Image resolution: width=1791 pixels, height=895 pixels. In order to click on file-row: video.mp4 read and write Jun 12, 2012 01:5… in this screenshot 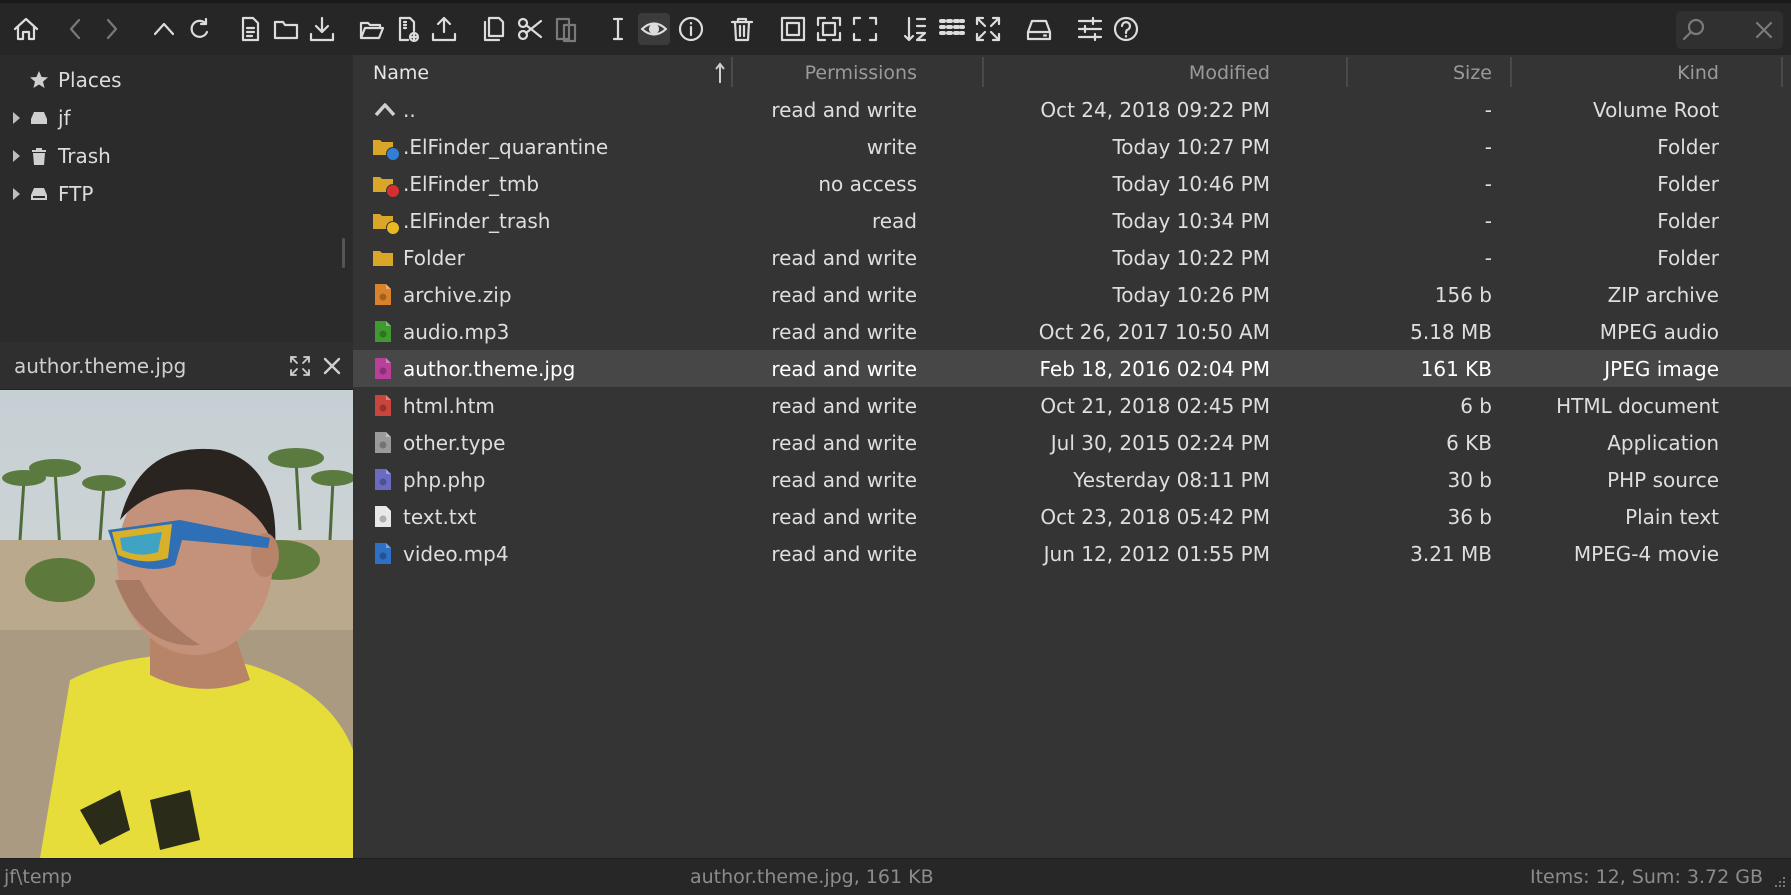, I will do `click(1072, 553)`.